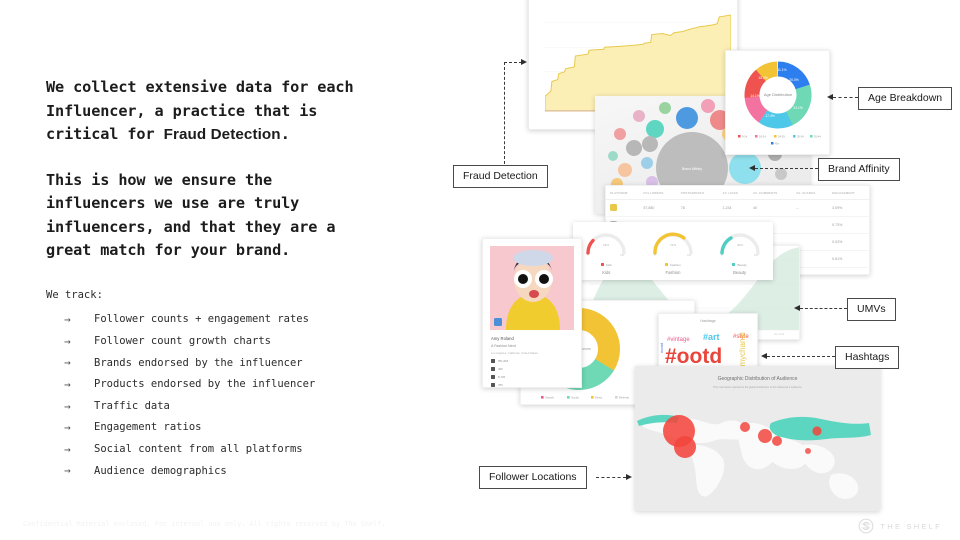 Image resolution: width=960 pixels, height=540 pixels. Describe the element at coordinates (613, 207) in the screenshot. I see `platform-icon` at that location.